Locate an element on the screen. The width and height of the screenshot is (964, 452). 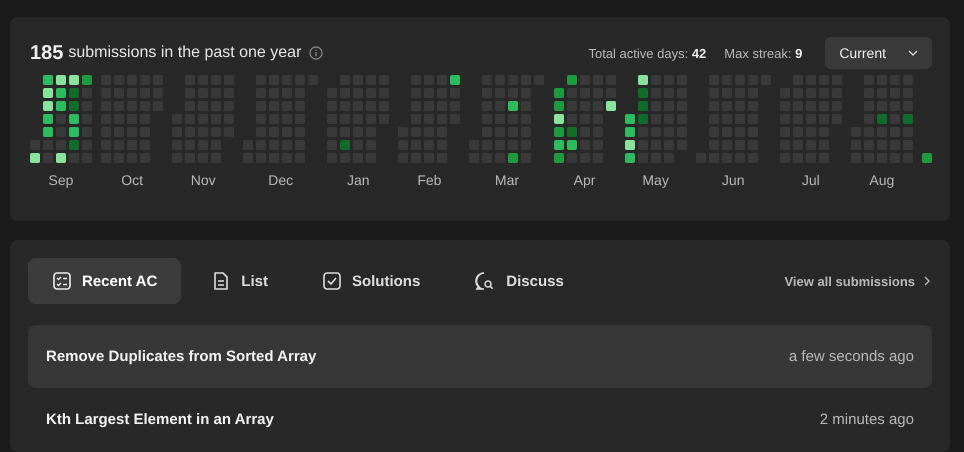
submission-time: a few seconds ago is located at coordinates (851, 356).